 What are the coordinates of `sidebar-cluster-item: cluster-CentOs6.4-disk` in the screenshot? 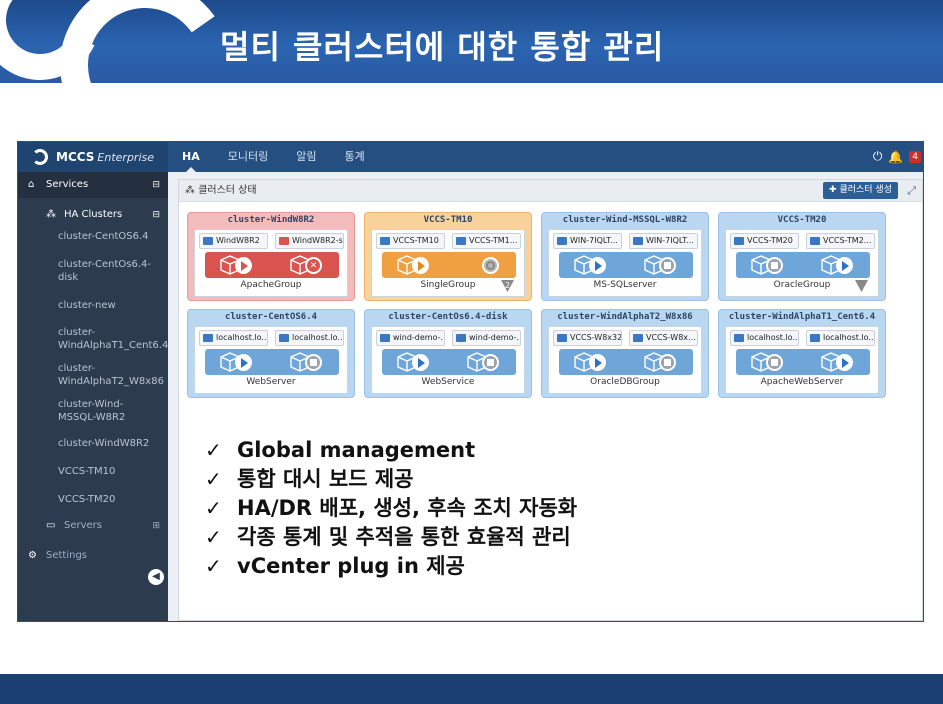 It's located at (93, 271).